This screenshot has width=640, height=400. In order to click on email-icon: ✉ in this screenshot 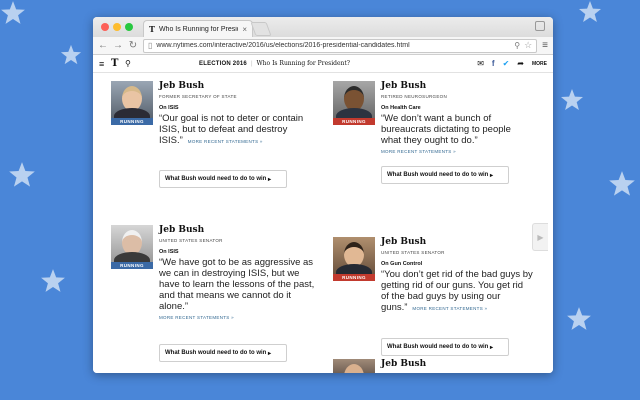, I will do `click(480, 63)`.